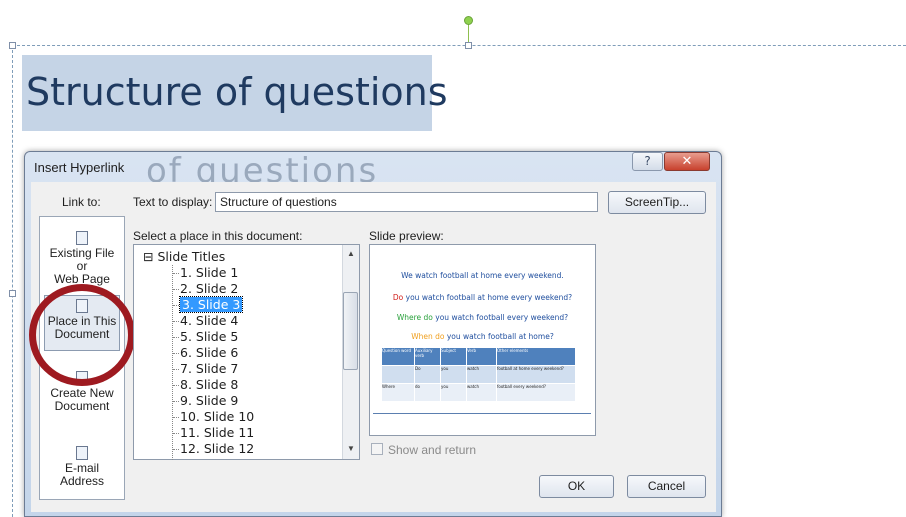  Describe the element at coordinates (79, 167) in the screenshot. I see `dialog-title: Insert Hyperlink` at that location.